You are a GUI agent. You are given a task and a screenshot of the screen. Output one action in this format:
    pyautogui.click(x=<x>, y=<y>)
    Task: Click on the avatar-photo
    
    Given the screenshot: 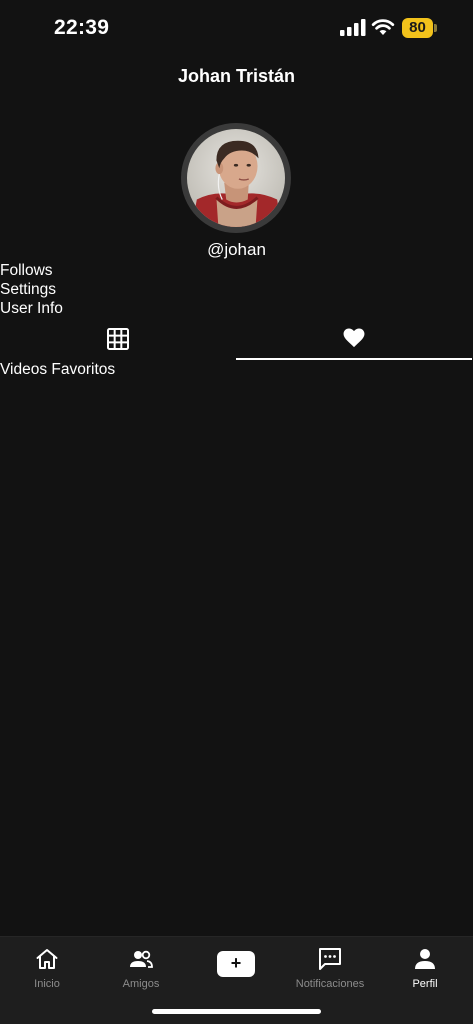 What is the action you would take?
    pyautogui.click(x=236, y=178)
    